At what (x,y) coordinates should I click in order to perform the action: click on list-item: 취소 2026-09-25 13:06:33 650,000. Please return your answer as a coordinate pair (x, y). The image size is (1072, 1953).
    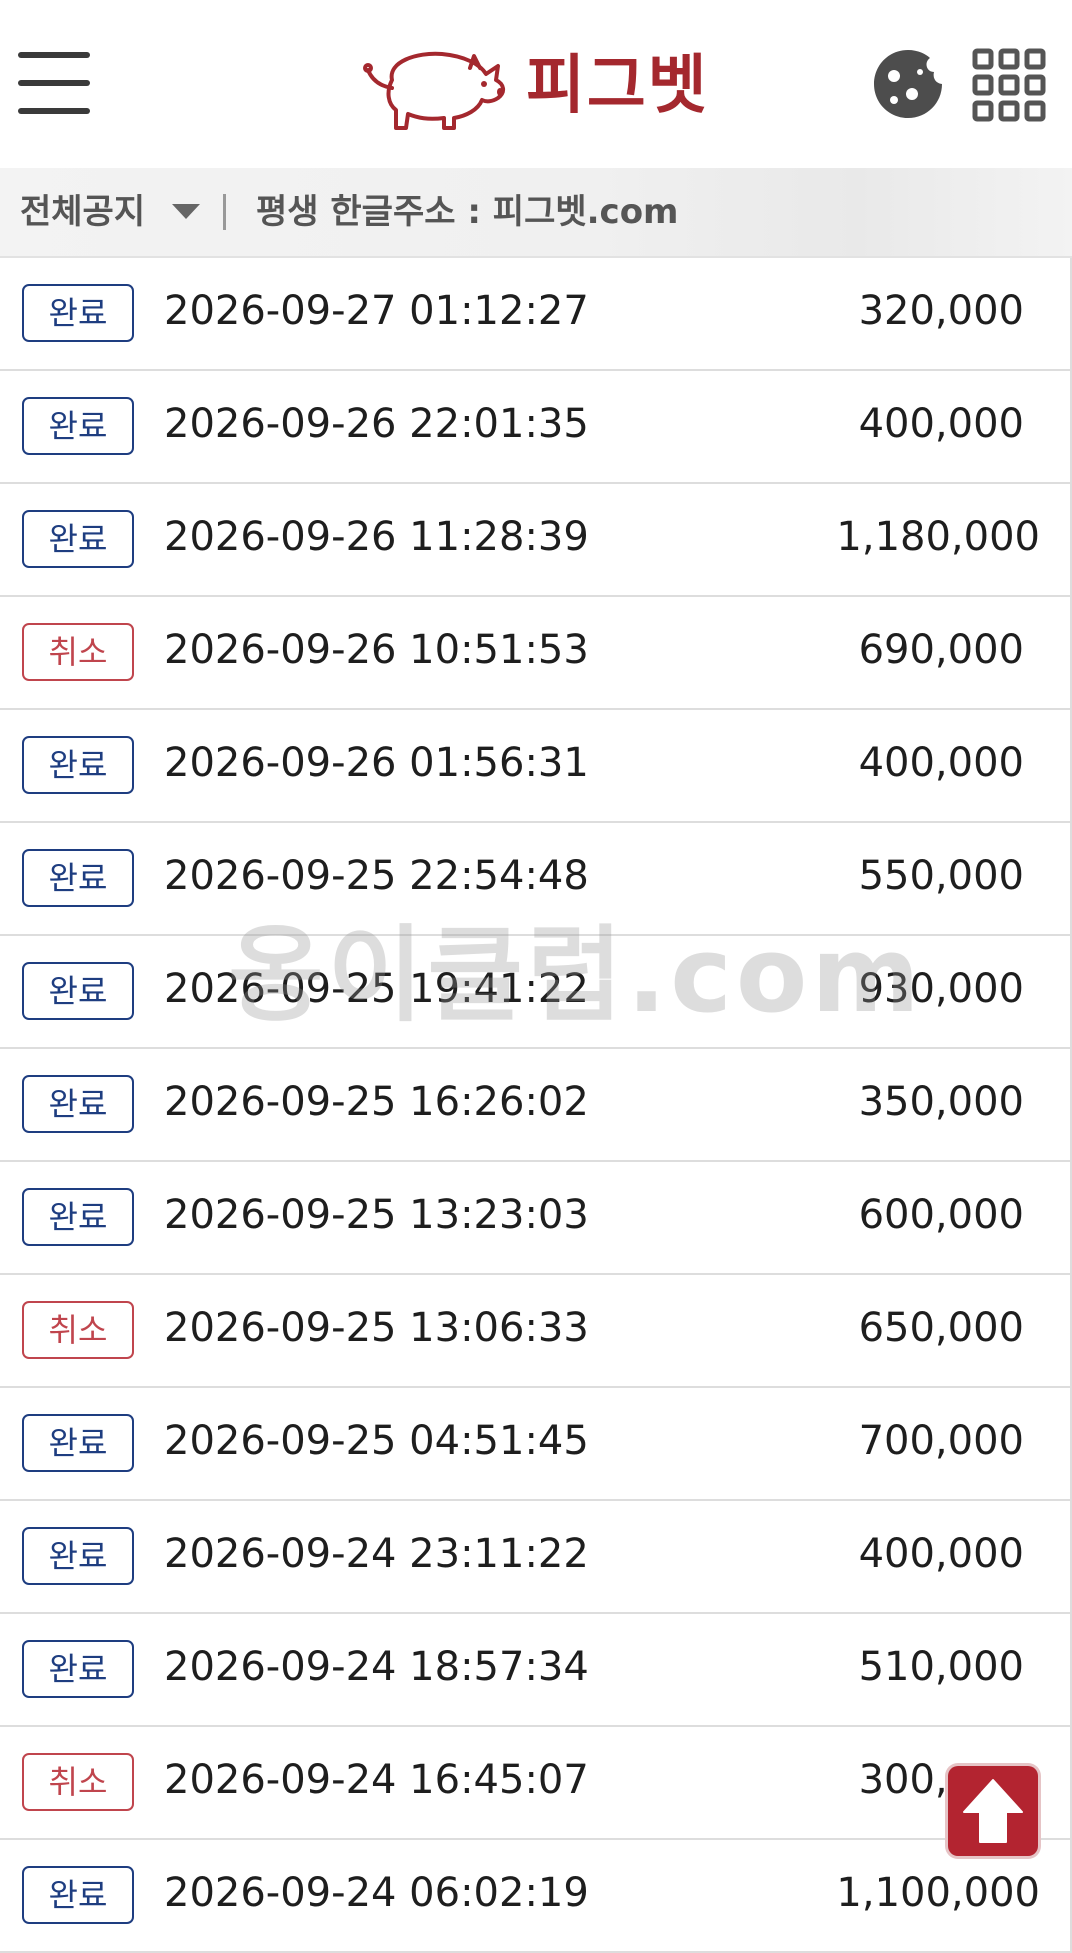
    Looking at the image, I should click on (536, 1331).